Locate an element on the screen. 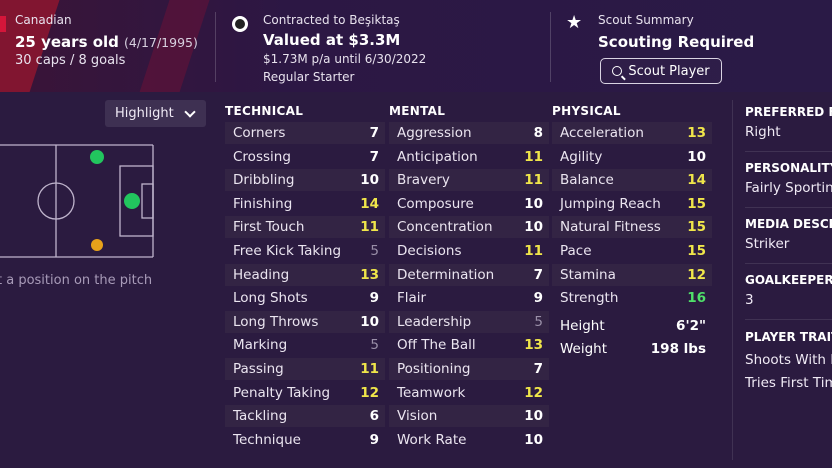 The width and height of the screenshot is (832, 468). attribute-row: Stamina 12 is located at coordinates (632, 274).